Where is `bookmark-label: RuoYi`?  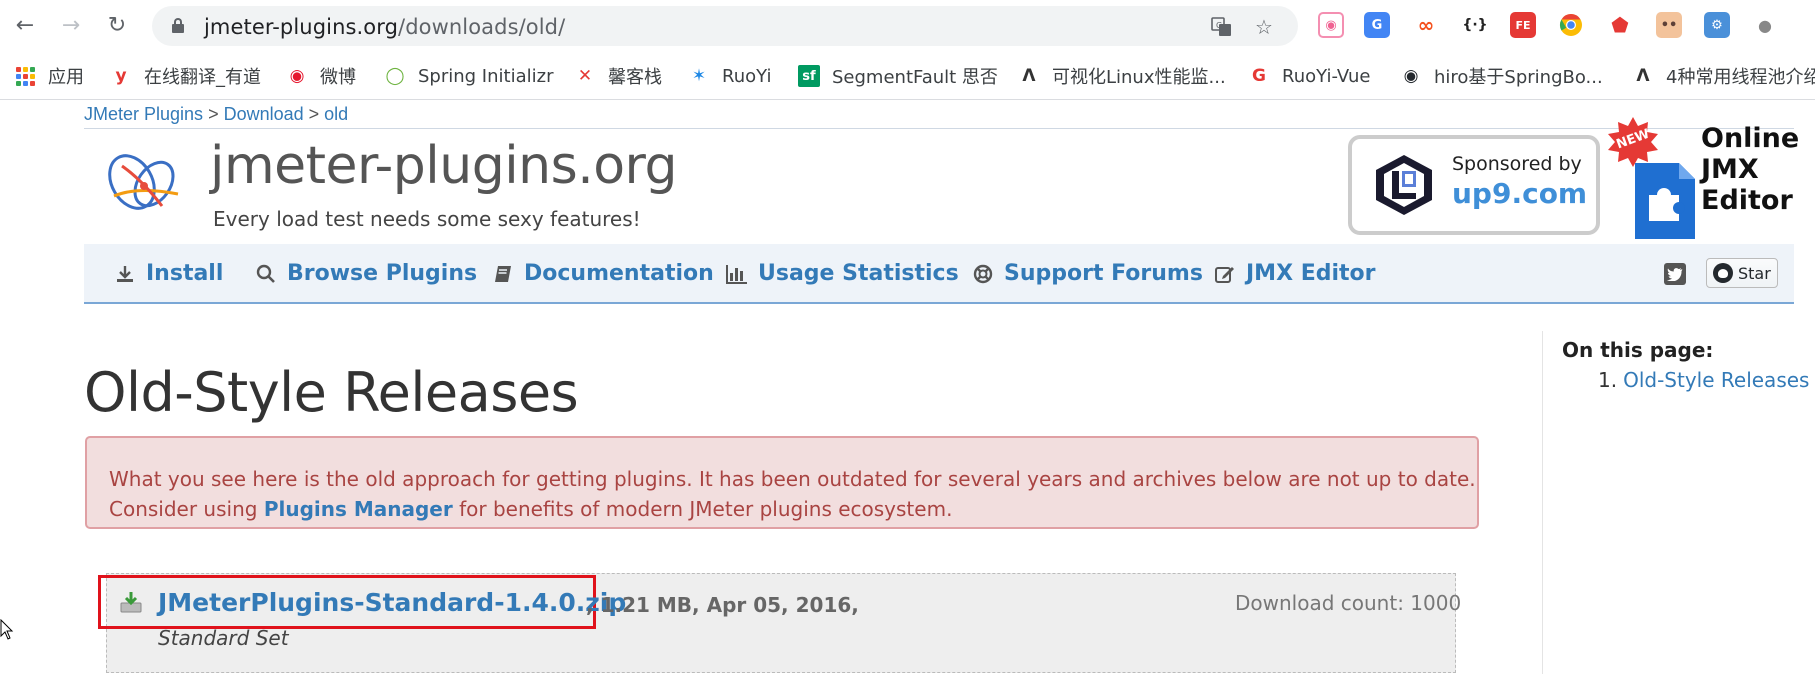
bookmark-label: RuoYi is located at coordinates (747, 76).